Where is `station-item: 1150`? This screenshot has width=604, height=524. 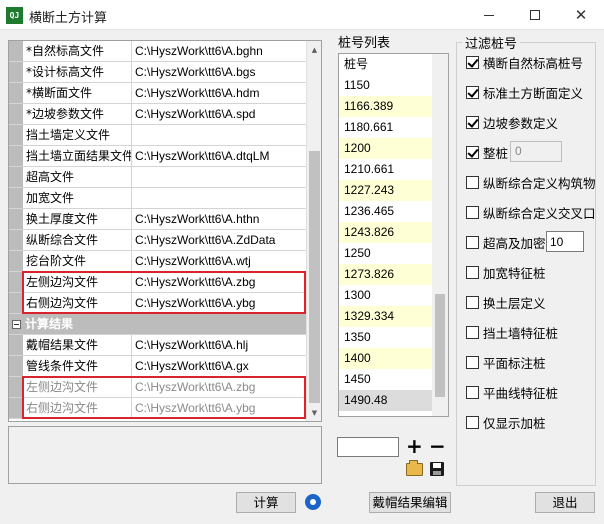 station-item: 1150 is located at coordinates (385, 85).